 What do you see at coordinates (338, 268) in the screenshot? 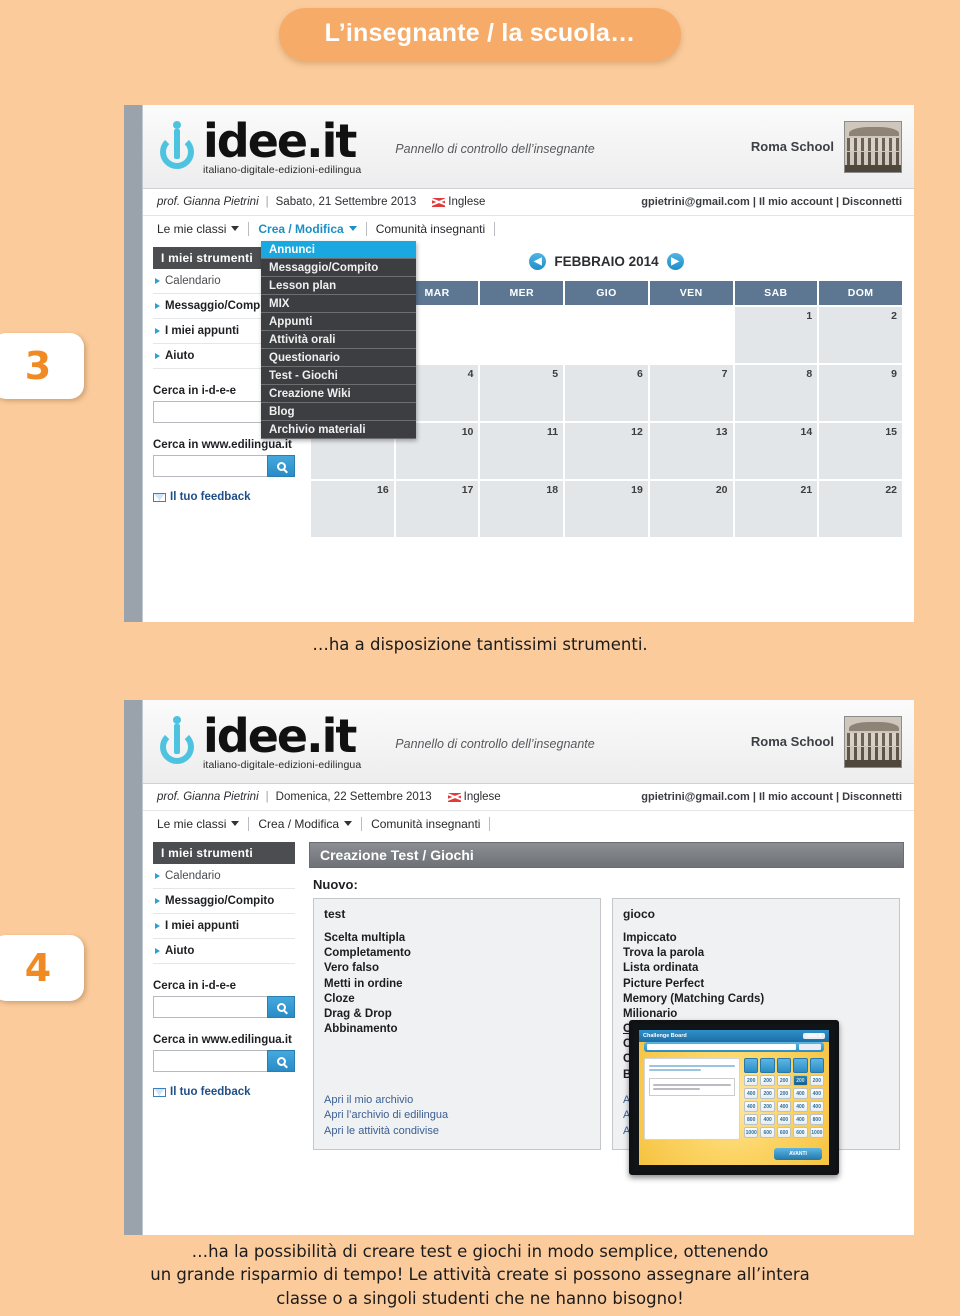
I see `dropdown-item-messaggio-compito: Messaggio/Compito` at bounding box center [338, 268].